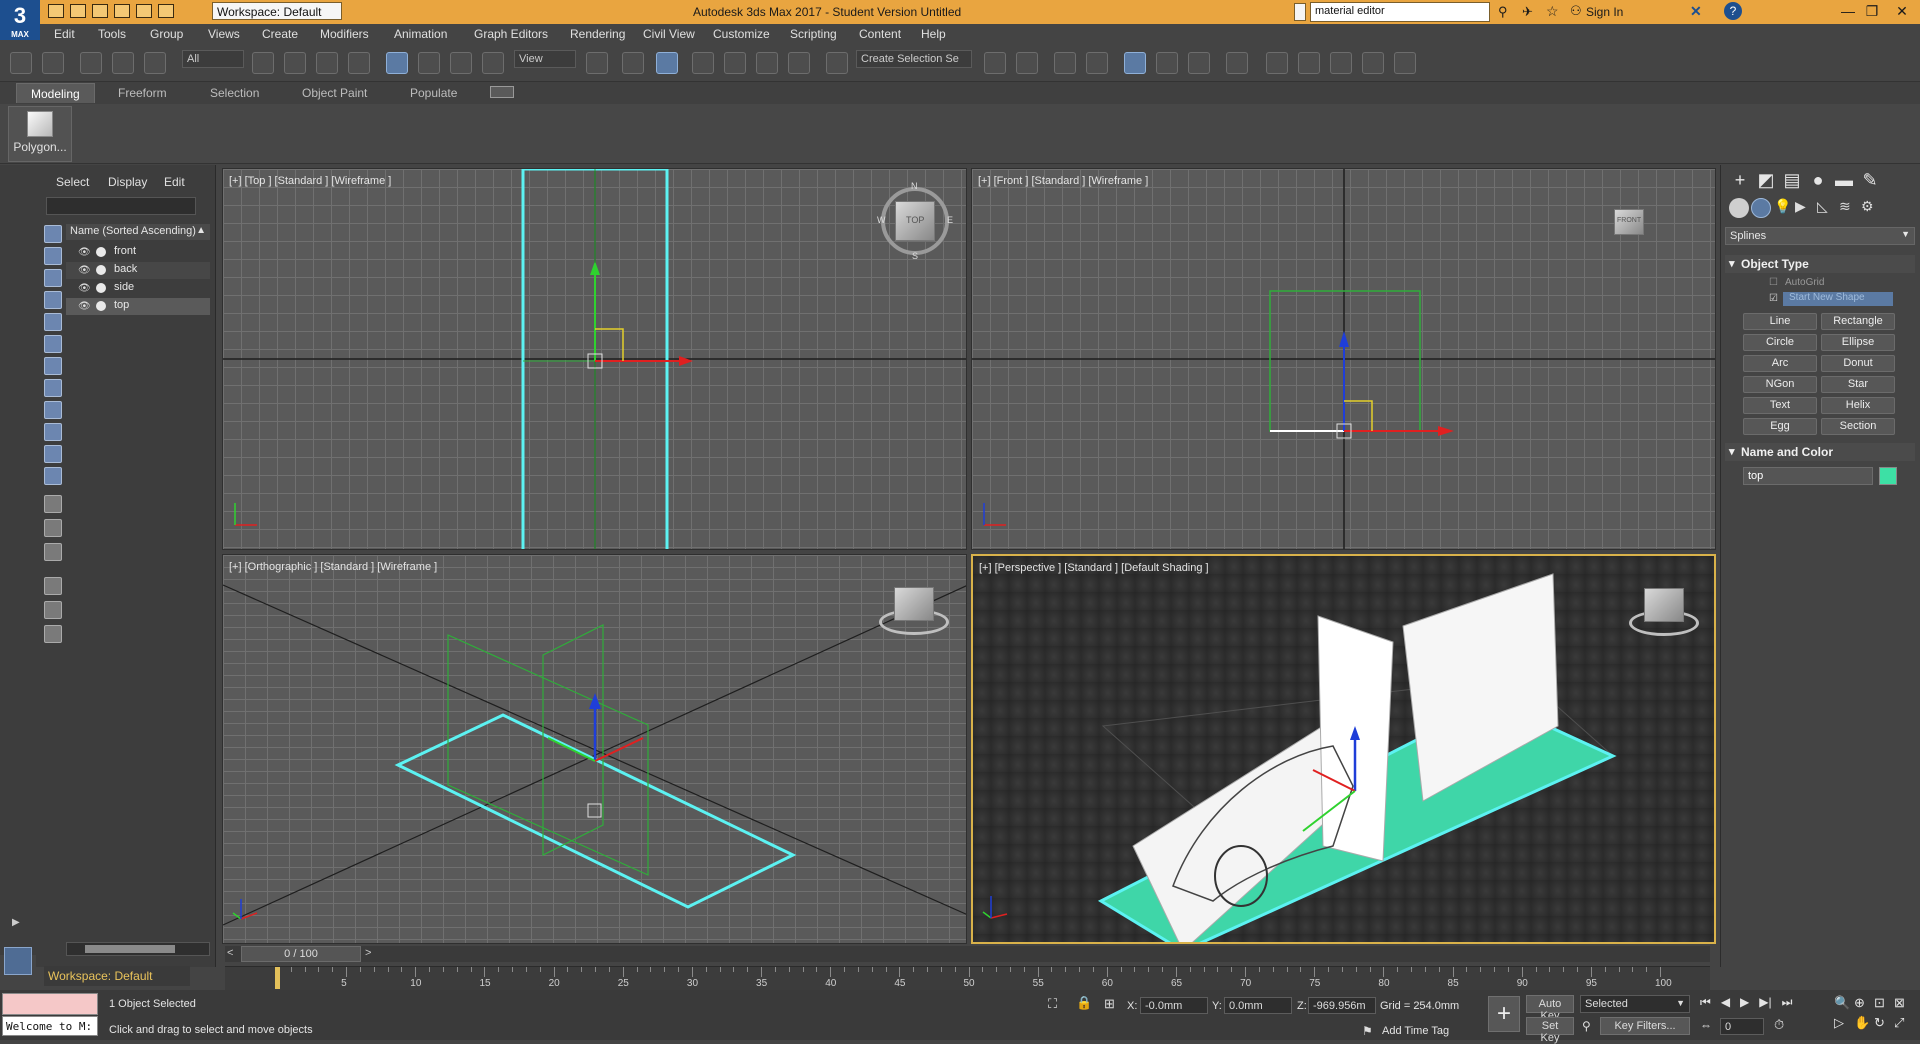  Describe the element at coordinates (1167, 63) in the screenshot. I see `curve-editor-icon` at that location.